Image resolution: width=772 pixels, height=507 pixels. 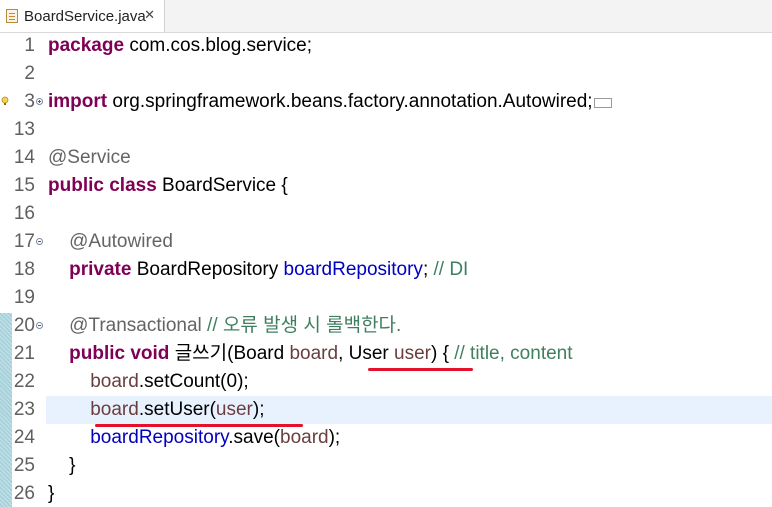 What do you see at coordinates (150, 353) in the screenshot?
I see `code-token: void` at bounding box center [150, 353].